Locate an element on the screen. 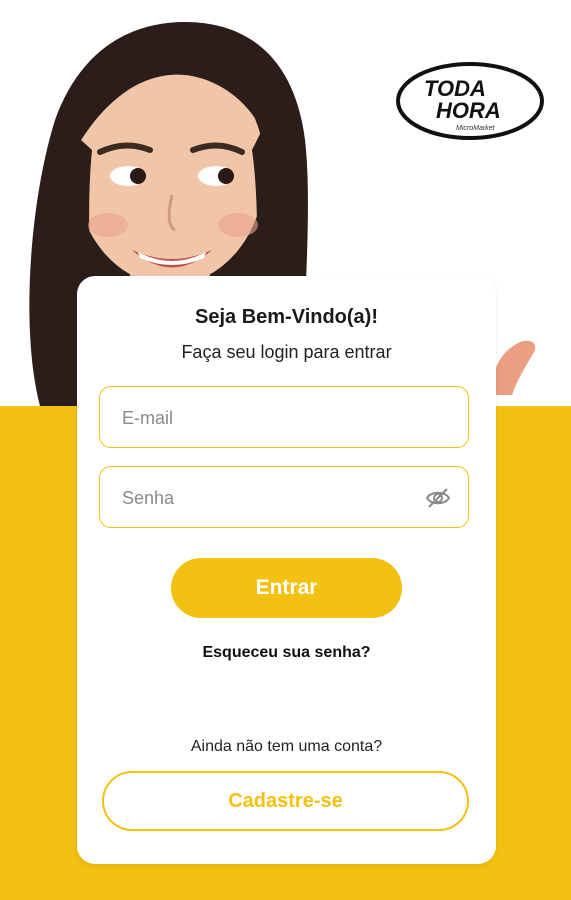 Image resolution: width=571 pixels, height=900 pixels. email-input is located at coordinates (262, 418).